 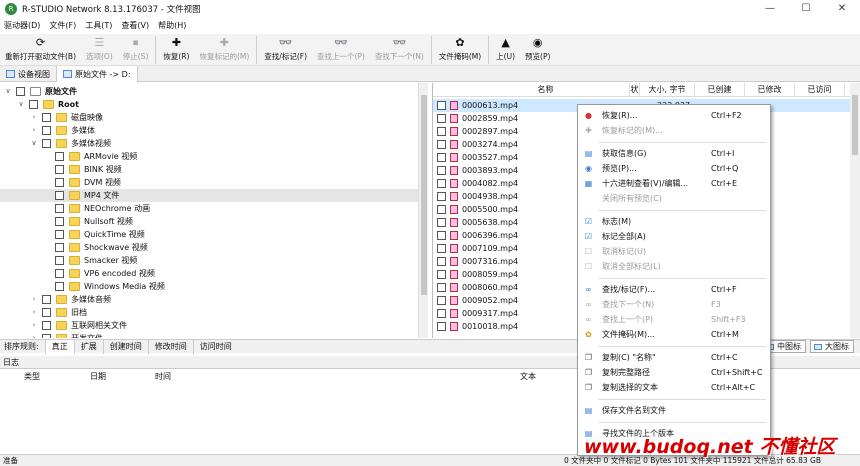 What do you see at coordinates (341, 50) in the screenshot?
I see `toolbar-button-6: 👓 查找上一个(P)` at bounding box center [341, 50].